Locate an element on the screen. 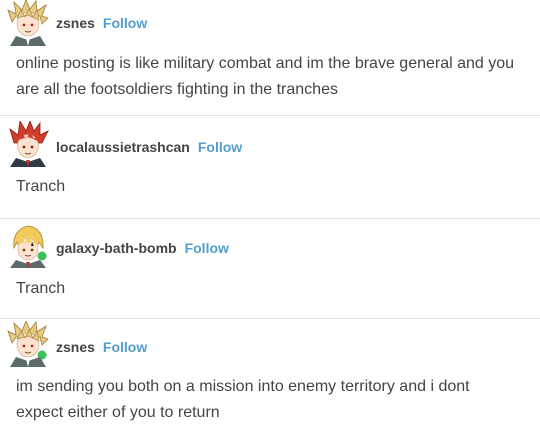 The image size is (540, 433). name-line: galaxy-bath-bomb Follow is located at coordinates (142, 248).